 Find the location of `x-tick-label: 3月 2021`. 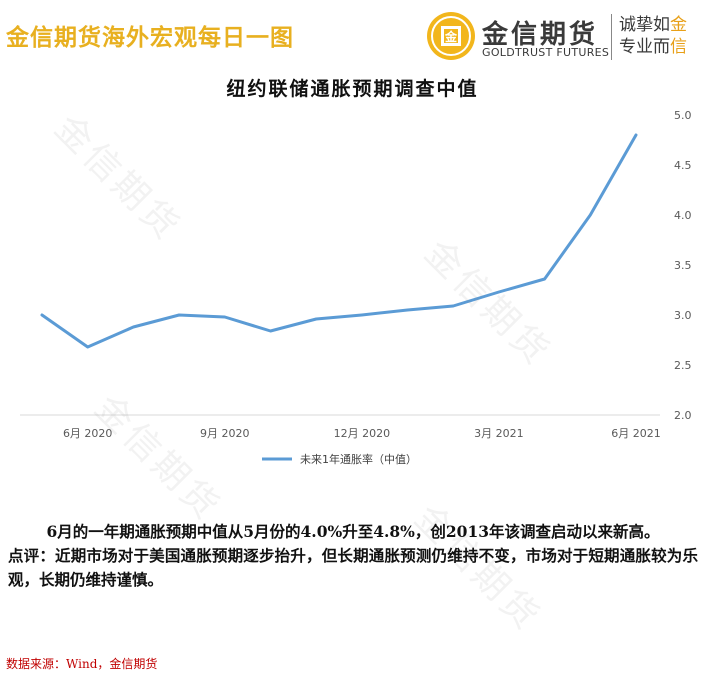

x-tick-label: 3月 2021 is located at coordinates (499, 433).